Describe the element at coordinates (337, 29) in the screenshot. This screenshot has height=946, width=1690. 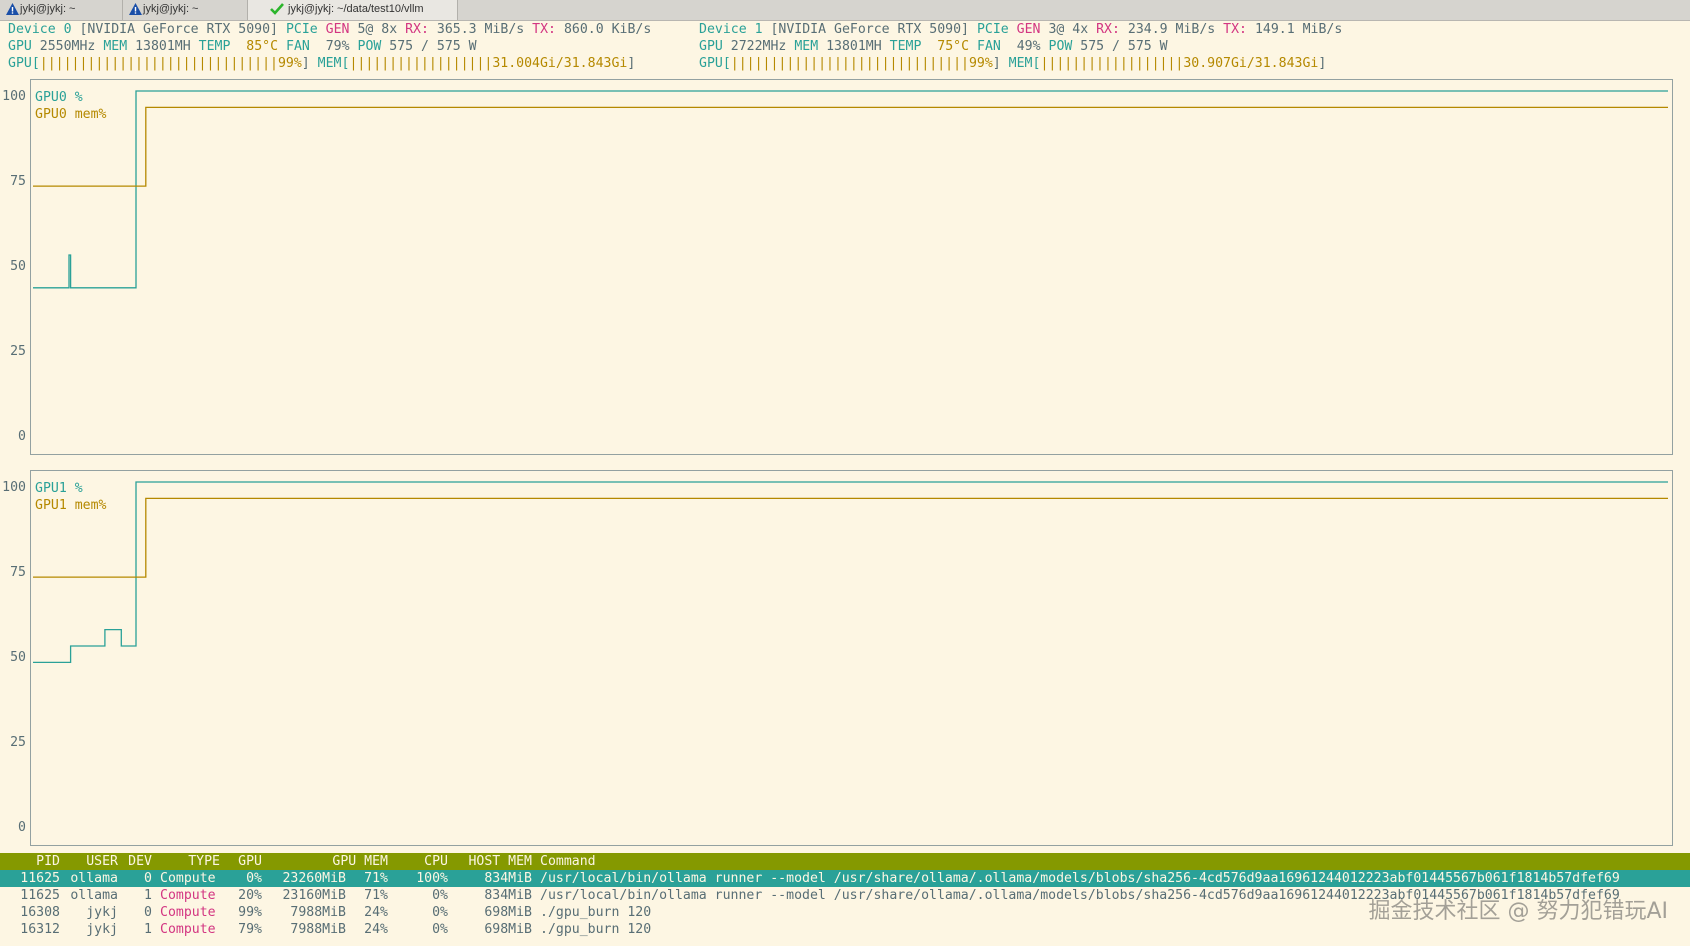
I see `gen-label: GEN` at that location.